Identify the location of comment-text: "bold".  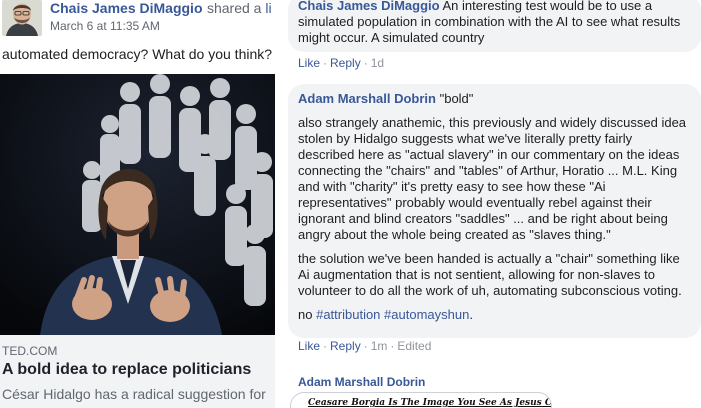
(456, 98).